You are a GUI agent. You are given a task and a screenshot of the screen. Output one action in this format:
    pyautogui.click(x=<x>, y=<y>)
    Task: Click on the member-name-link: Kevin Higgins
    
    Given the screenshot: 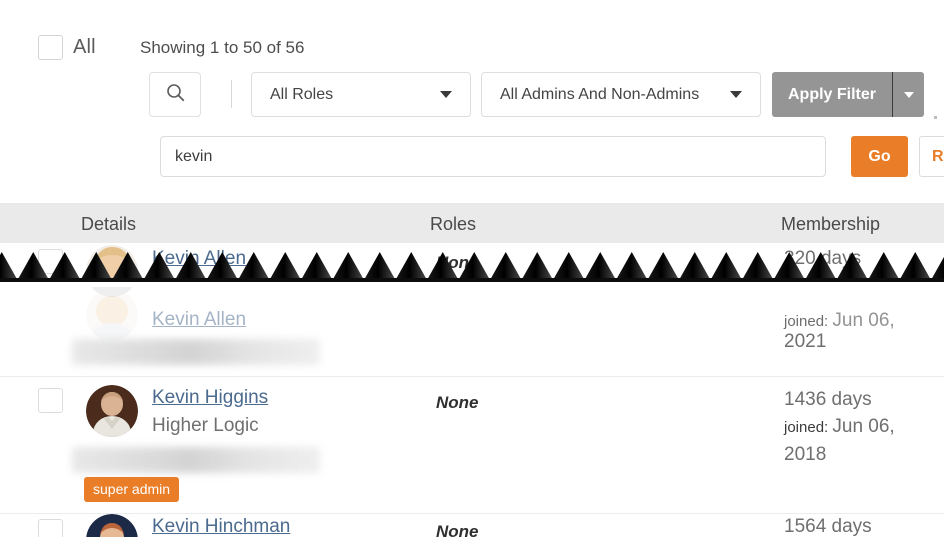 What is the action you would take?
    pyautogui.click(x=210, y=398)
    